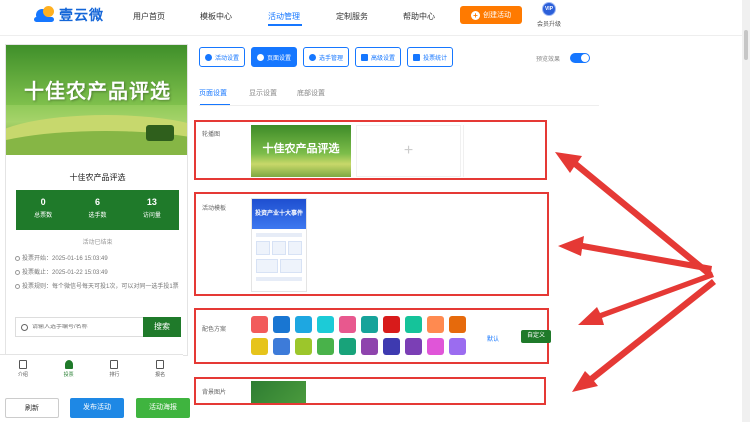 The height and width of the screenshot is (422, 750). I want to click on vip-upgrade: VIP 会员升级, so click(549, 15).